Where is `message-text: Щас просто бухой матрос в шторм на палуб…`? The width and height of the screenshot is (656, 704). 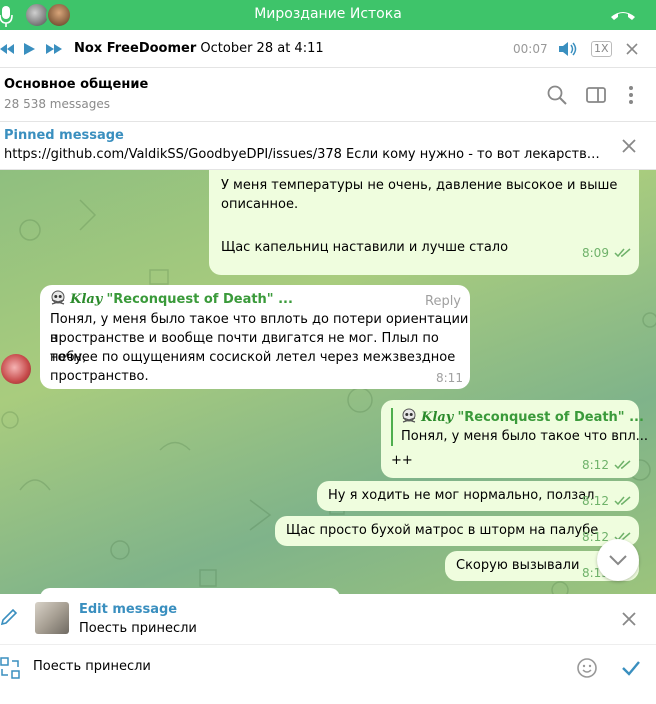
message-text: Щас просто бухой матрос в шторм на палуб… is located at coordinates (442, 530).